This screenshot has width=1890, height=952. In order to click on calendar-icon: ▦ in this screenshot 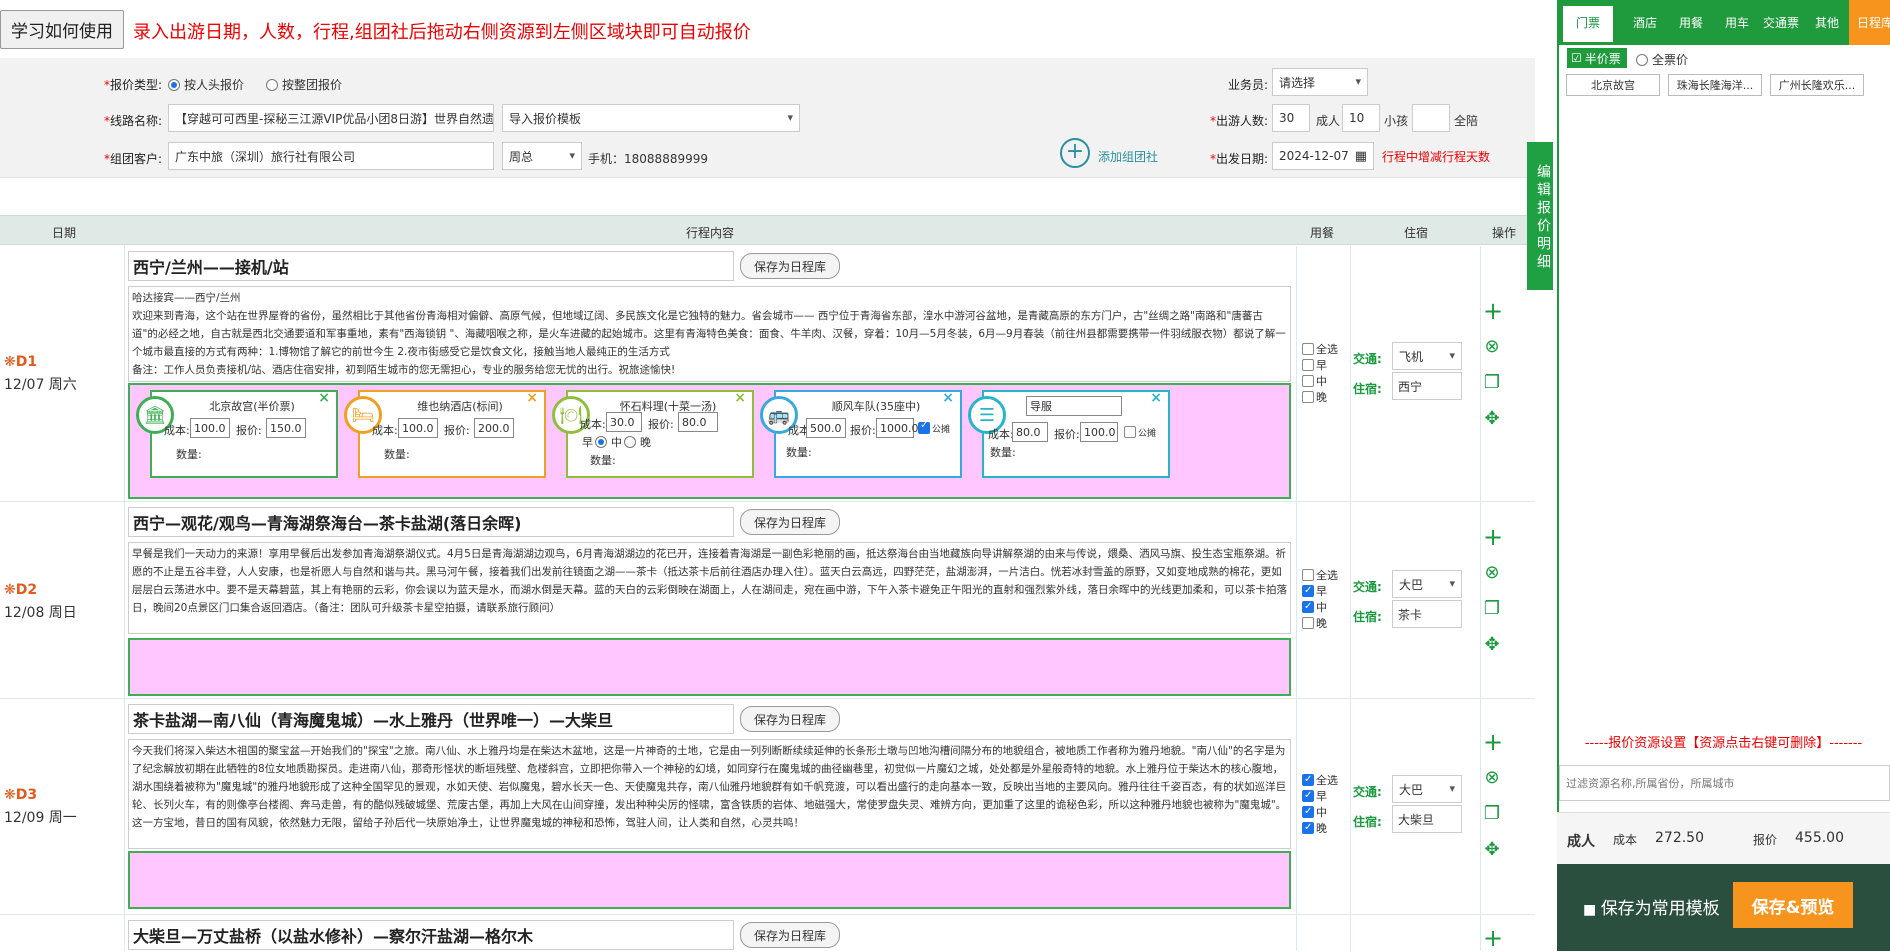, I will do `click(1361, 156)`.